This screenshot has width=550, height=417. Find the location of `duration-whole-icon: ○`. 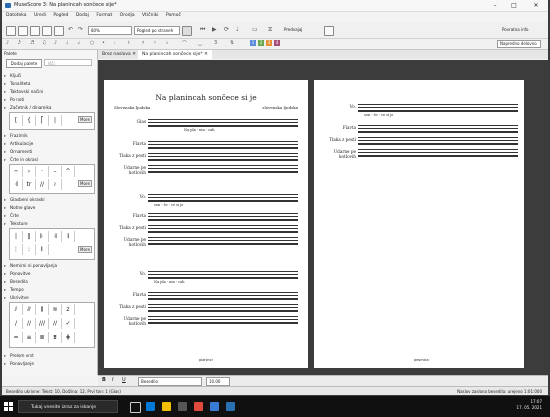

duration-whole-icon: ○ is located at coordinates (92, 43).